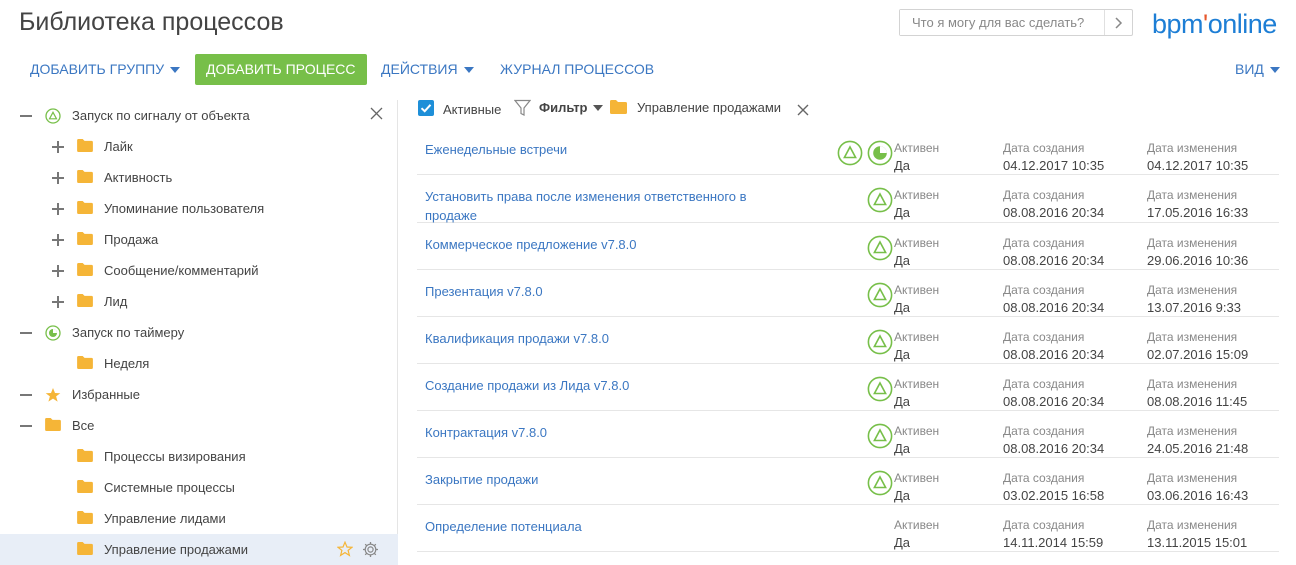 The width and height of the screenshot is (1296, 565). Describe the element at coordinates (370, 549) in the screenshot. I see `gear-icon` at that location.